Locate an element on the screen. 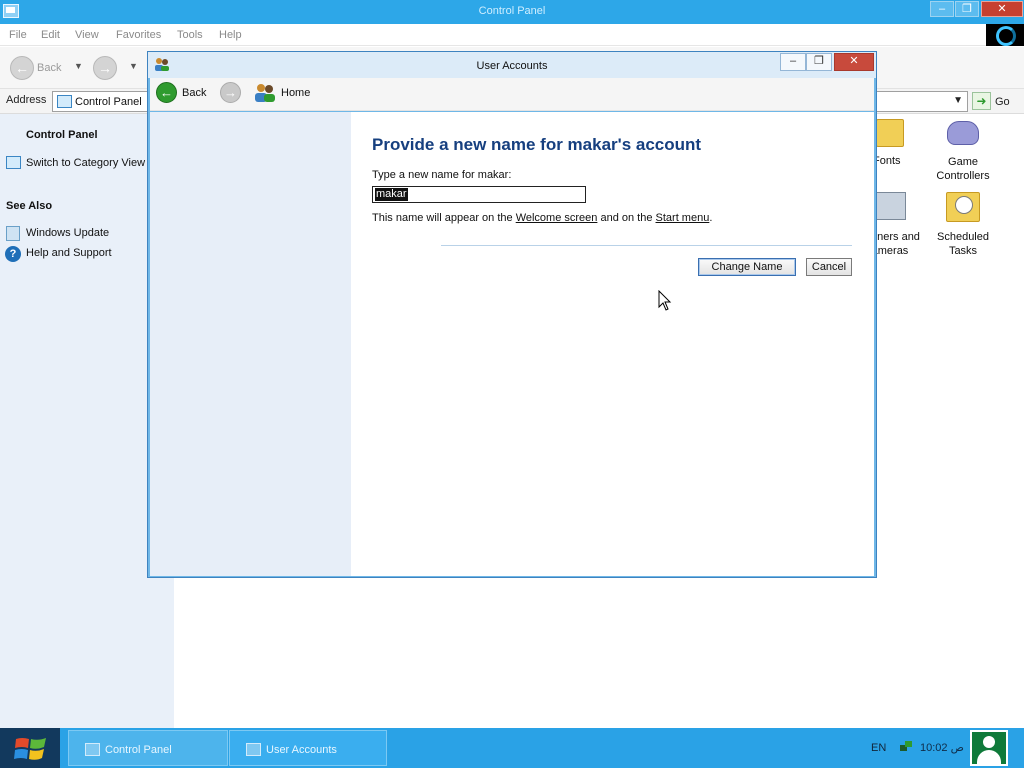 The width and height of the screenshot is (1024, 768). user-accounts-title: User Accounts is located at coordinates (512, 66).